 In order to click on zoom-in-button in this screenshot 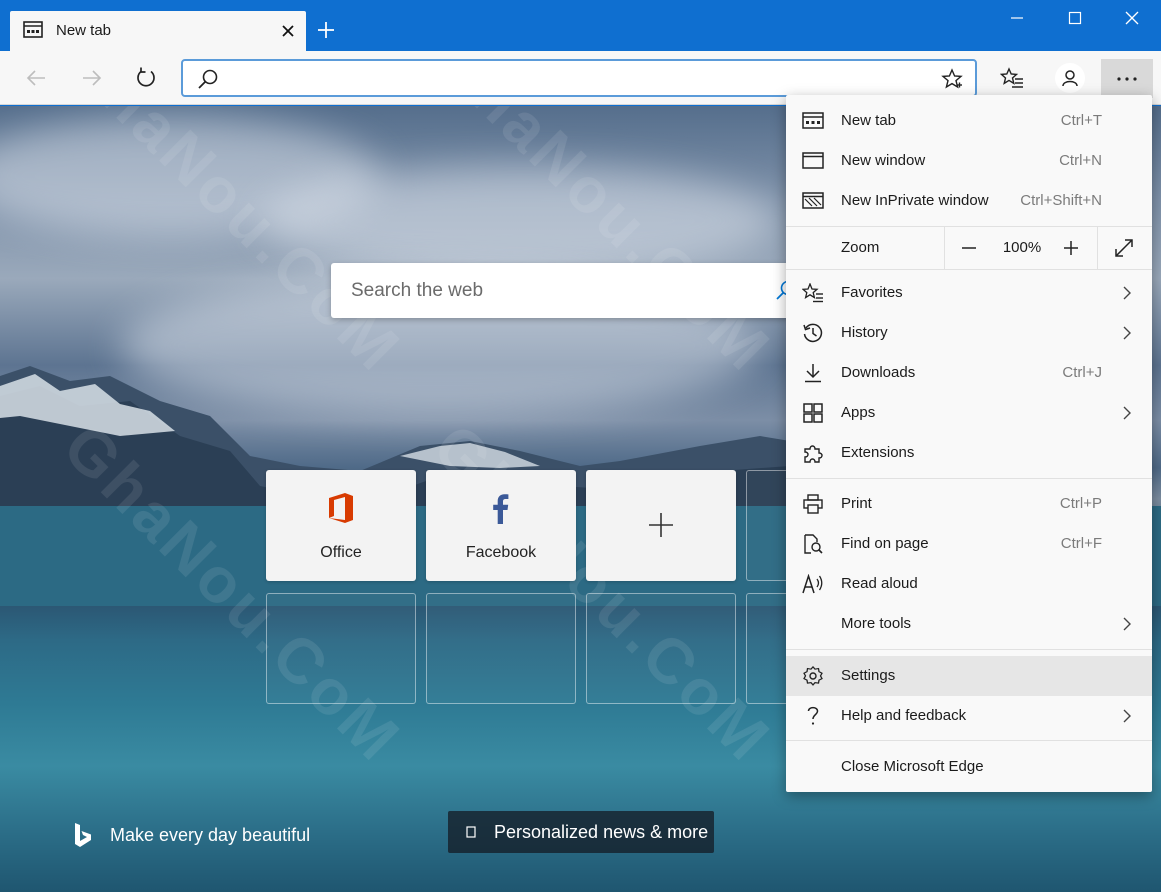, I will do `click(1071, 248)`.